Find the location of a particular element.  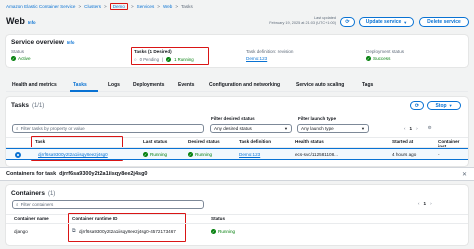

tasks-running: 1 Running is located at coordinates (184, 59).